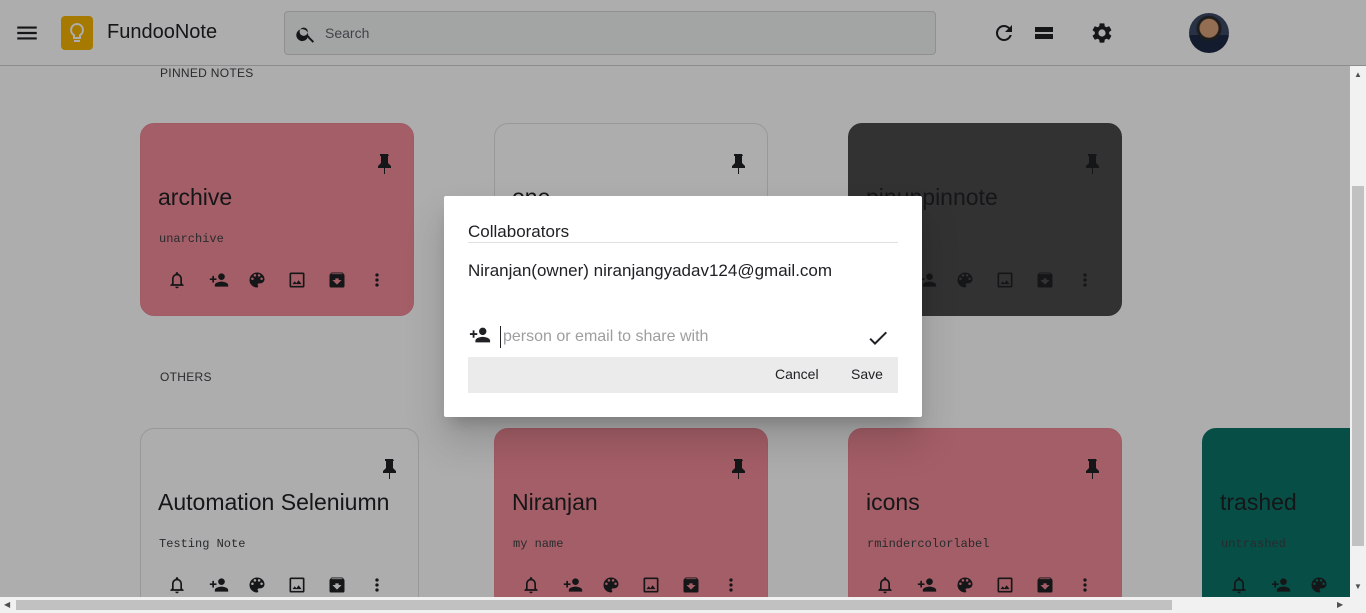 This screenshot has height=613, width=1366. What do you see at coordinates (867, 374) in the screenshot?
I see `save-button: Save` at bounding box center [867, 374].